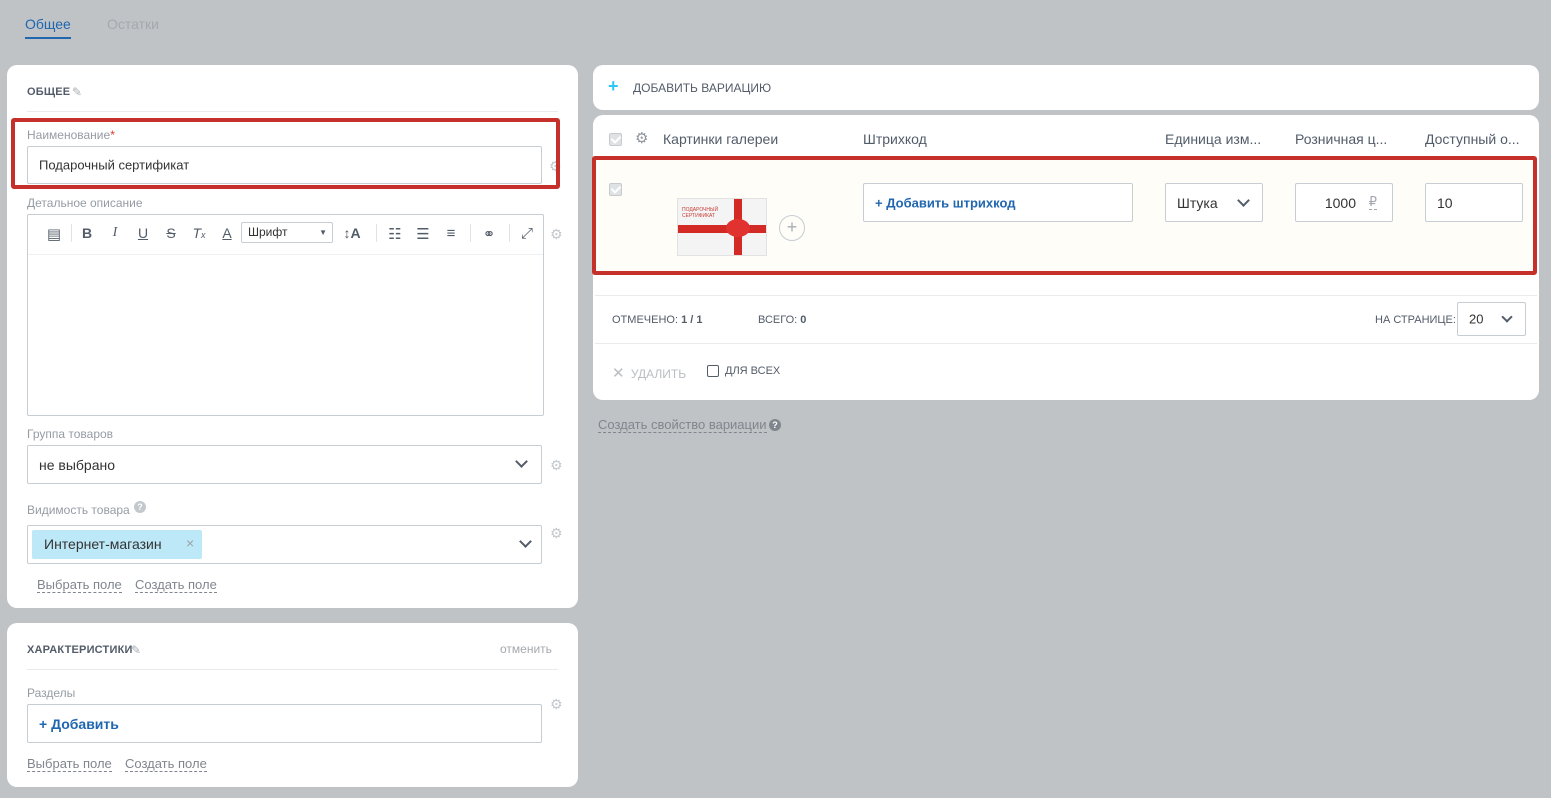 The image size is (1551, 798). What do you see at coordinates (1476, 319) in the screenshot?
I see `per-page-value: 20` at bounding box center [1476, 319].